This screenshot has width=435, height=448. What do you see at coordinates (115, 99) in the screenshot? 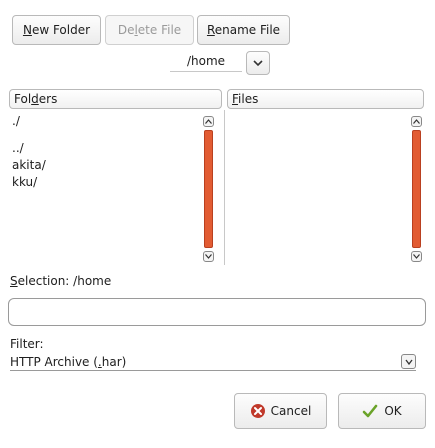
I see `folders-column-header: Folders` at bounding box center [115, 99].